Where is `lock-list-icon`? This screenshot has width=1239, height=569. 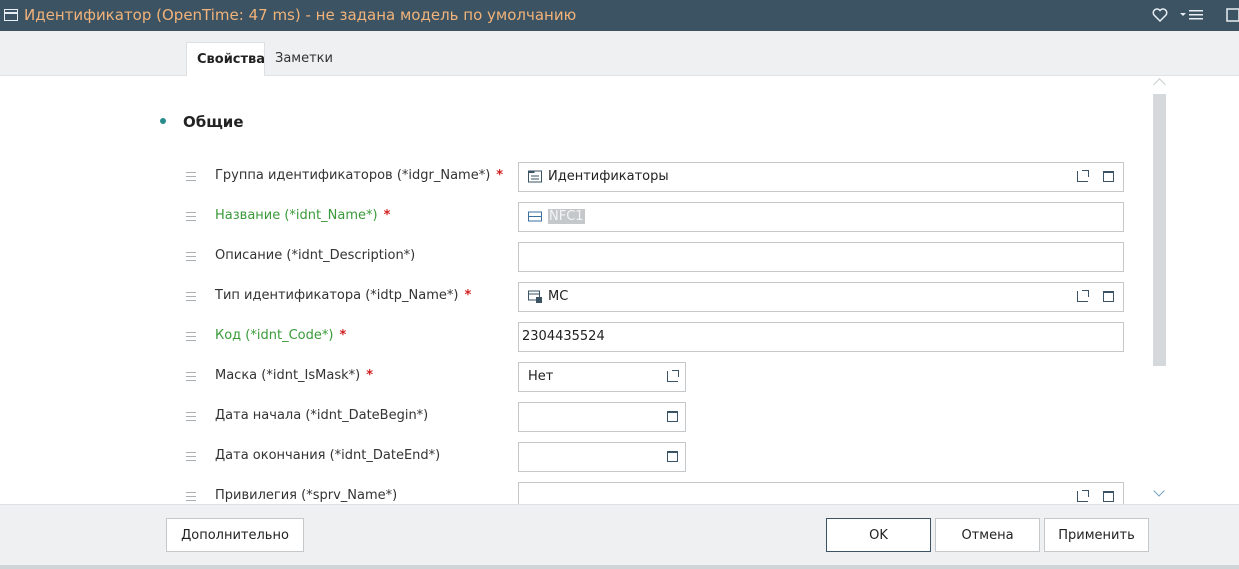 lock-list-icon is located at coordinates (535, 296).